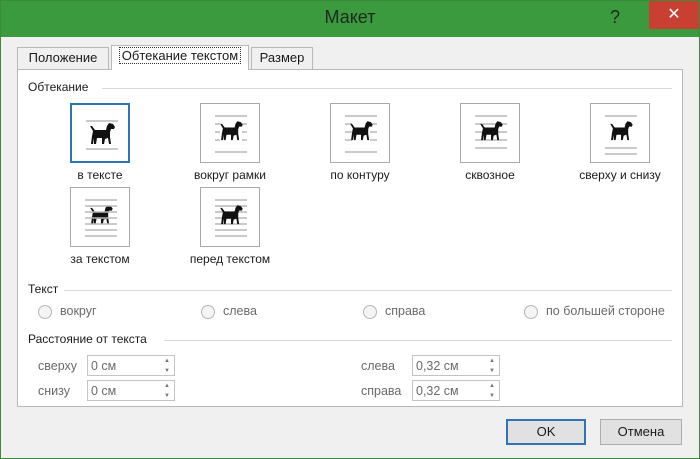 The height and width of the screenshot is (459, 700). Describe the element at coordinates (378, 366) in the screenshot. I see `distance-left-label: слева` at that location.